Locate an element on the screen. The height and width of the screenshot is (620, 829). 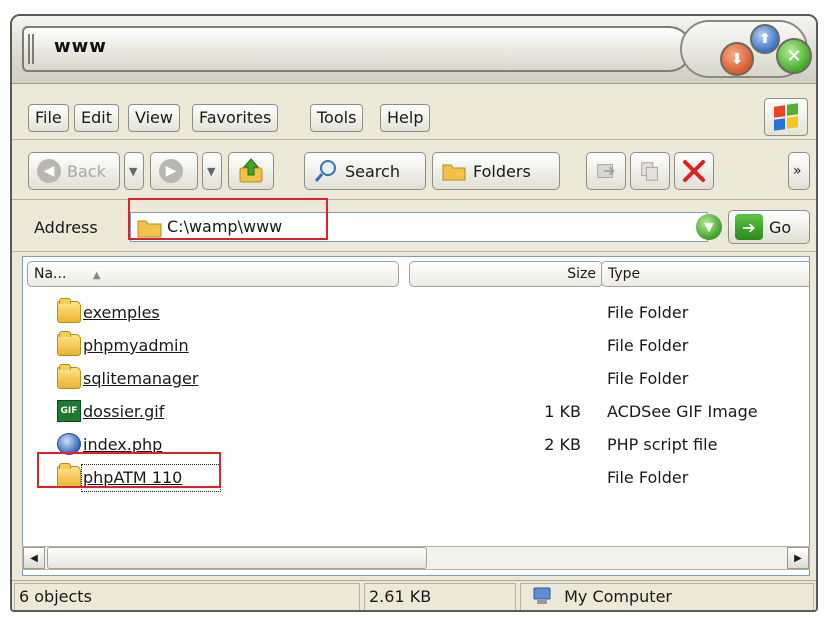
up-folder-button is located at coordinates (251, 171).